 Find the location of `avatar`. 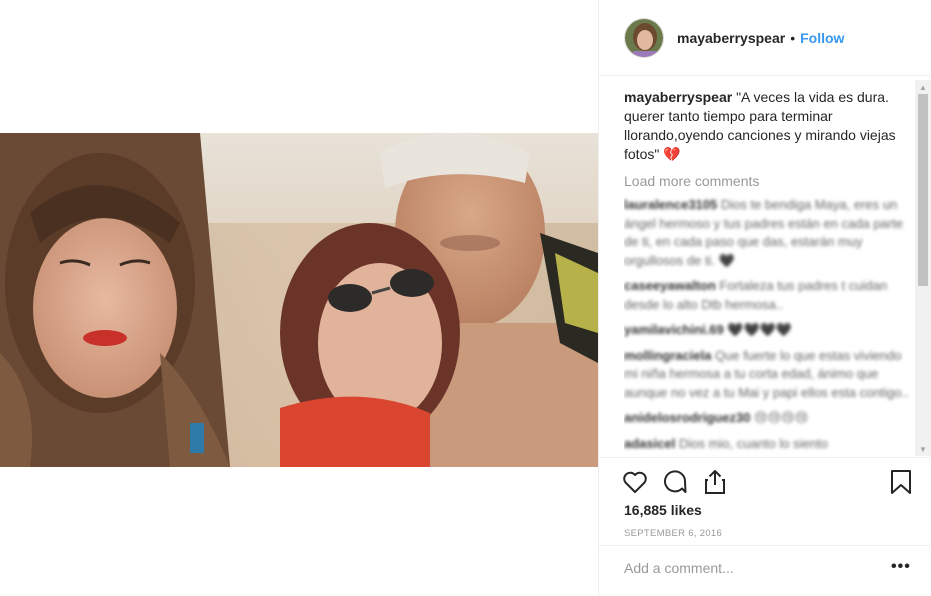

avatar is located at coordinates (644, 37).